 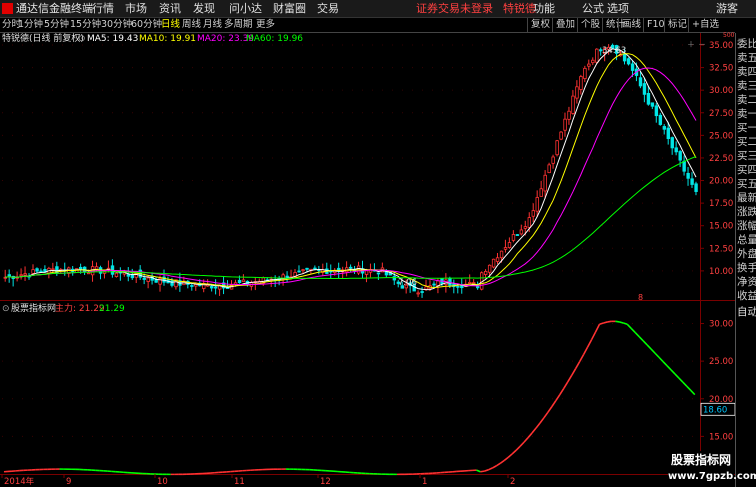 I want to click on auto-button: 自动, so click(x=746, y=312).